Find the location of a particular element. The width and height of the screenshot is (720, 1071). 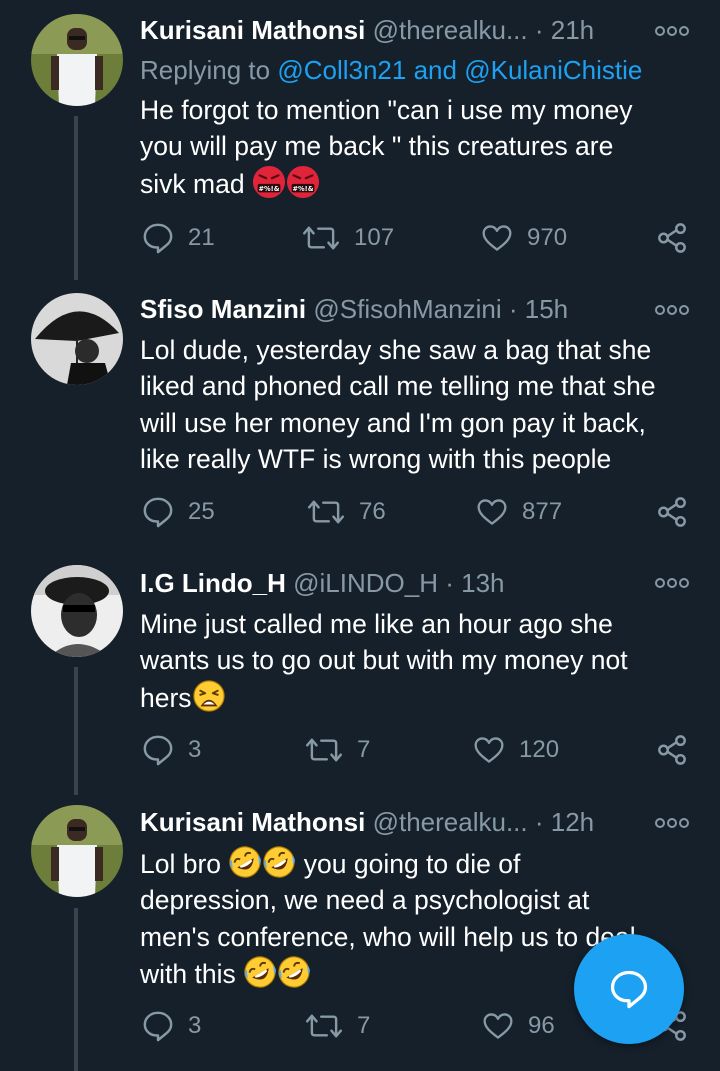

tweet-actions: 3 7 120 is located at coordinates (360, 750).